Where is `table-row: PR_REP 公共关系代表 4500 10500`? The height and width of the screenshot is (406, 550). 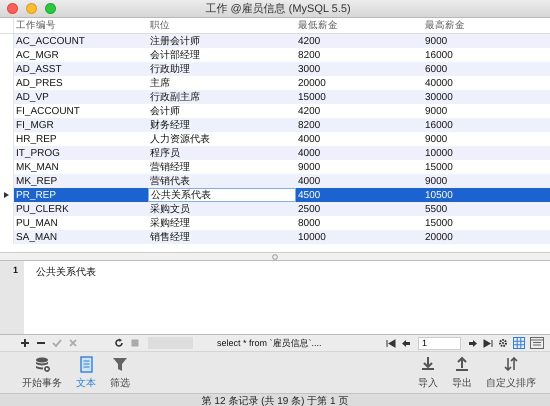
table-row: PR_REP 公共关系代表 4500 10500 is located at coordinates (275, 195).